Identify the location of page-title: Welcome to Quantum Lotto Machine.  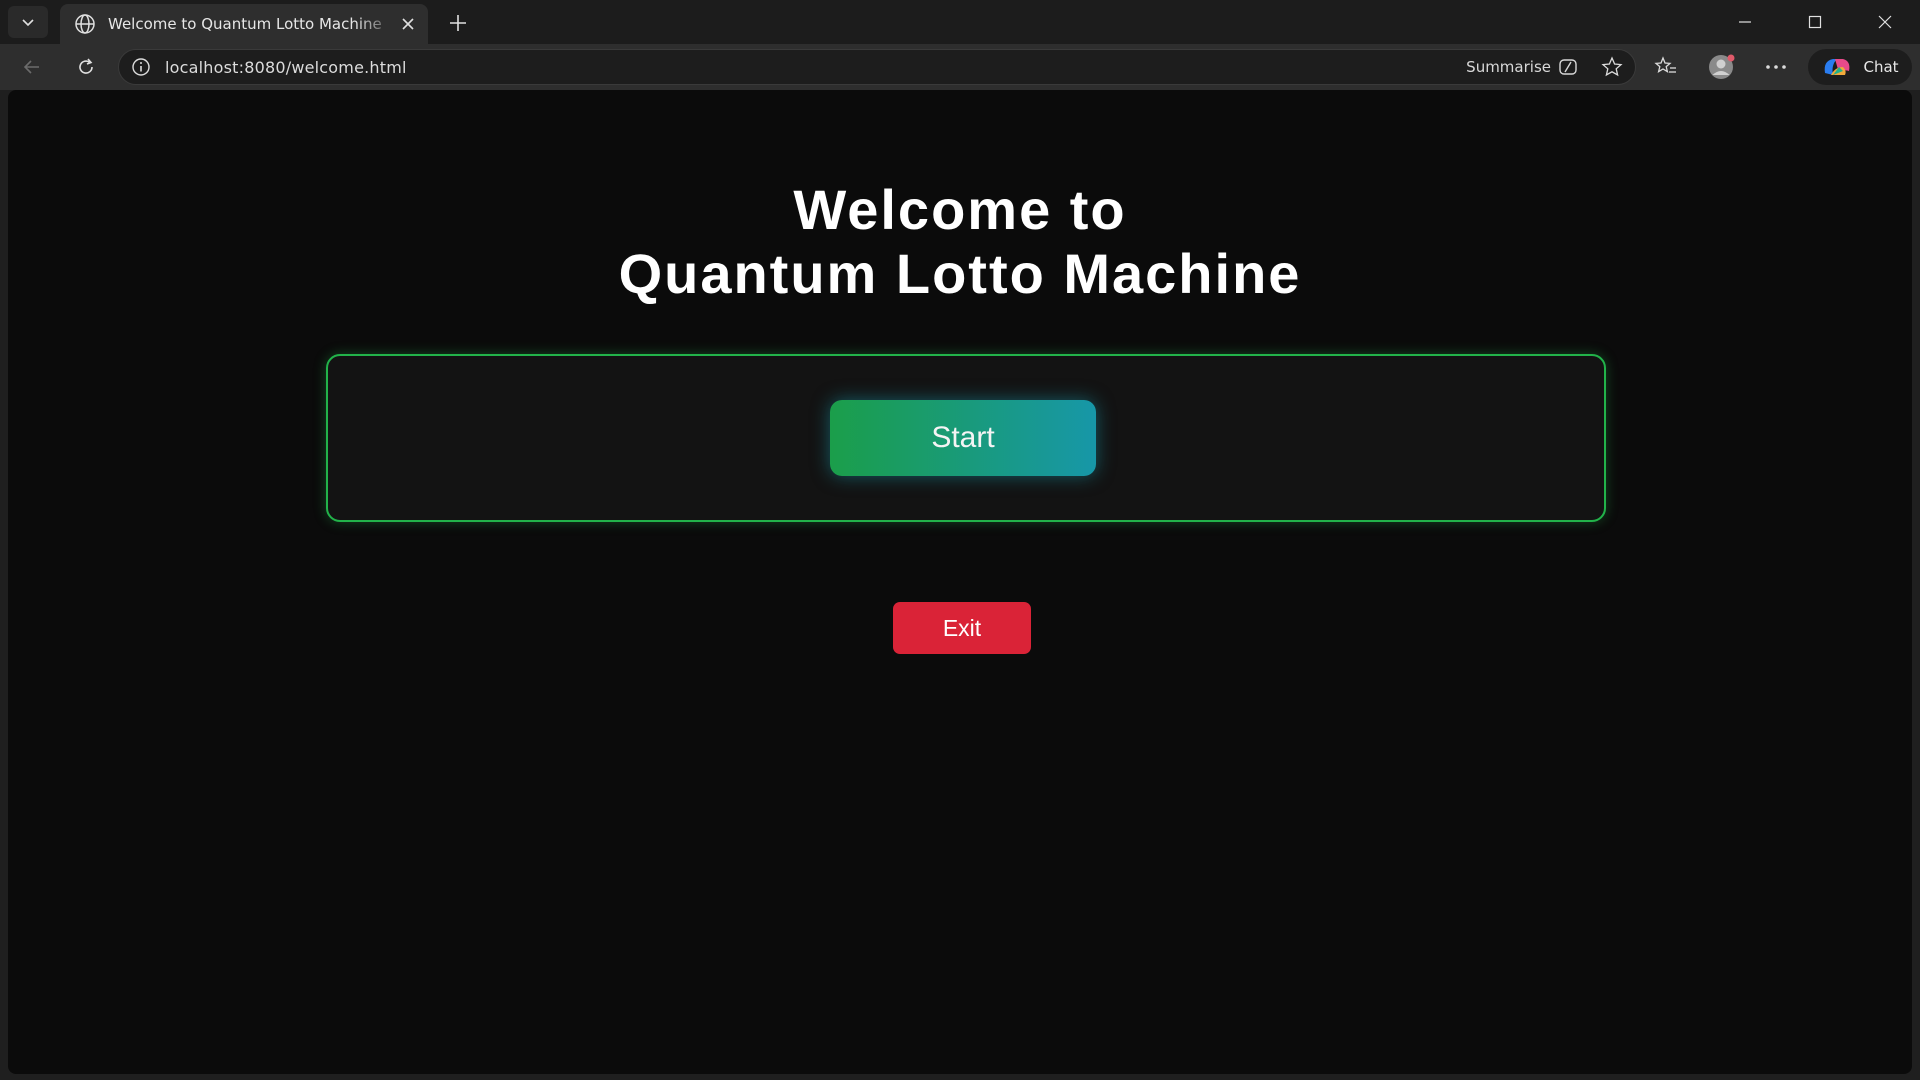
(960, 242).